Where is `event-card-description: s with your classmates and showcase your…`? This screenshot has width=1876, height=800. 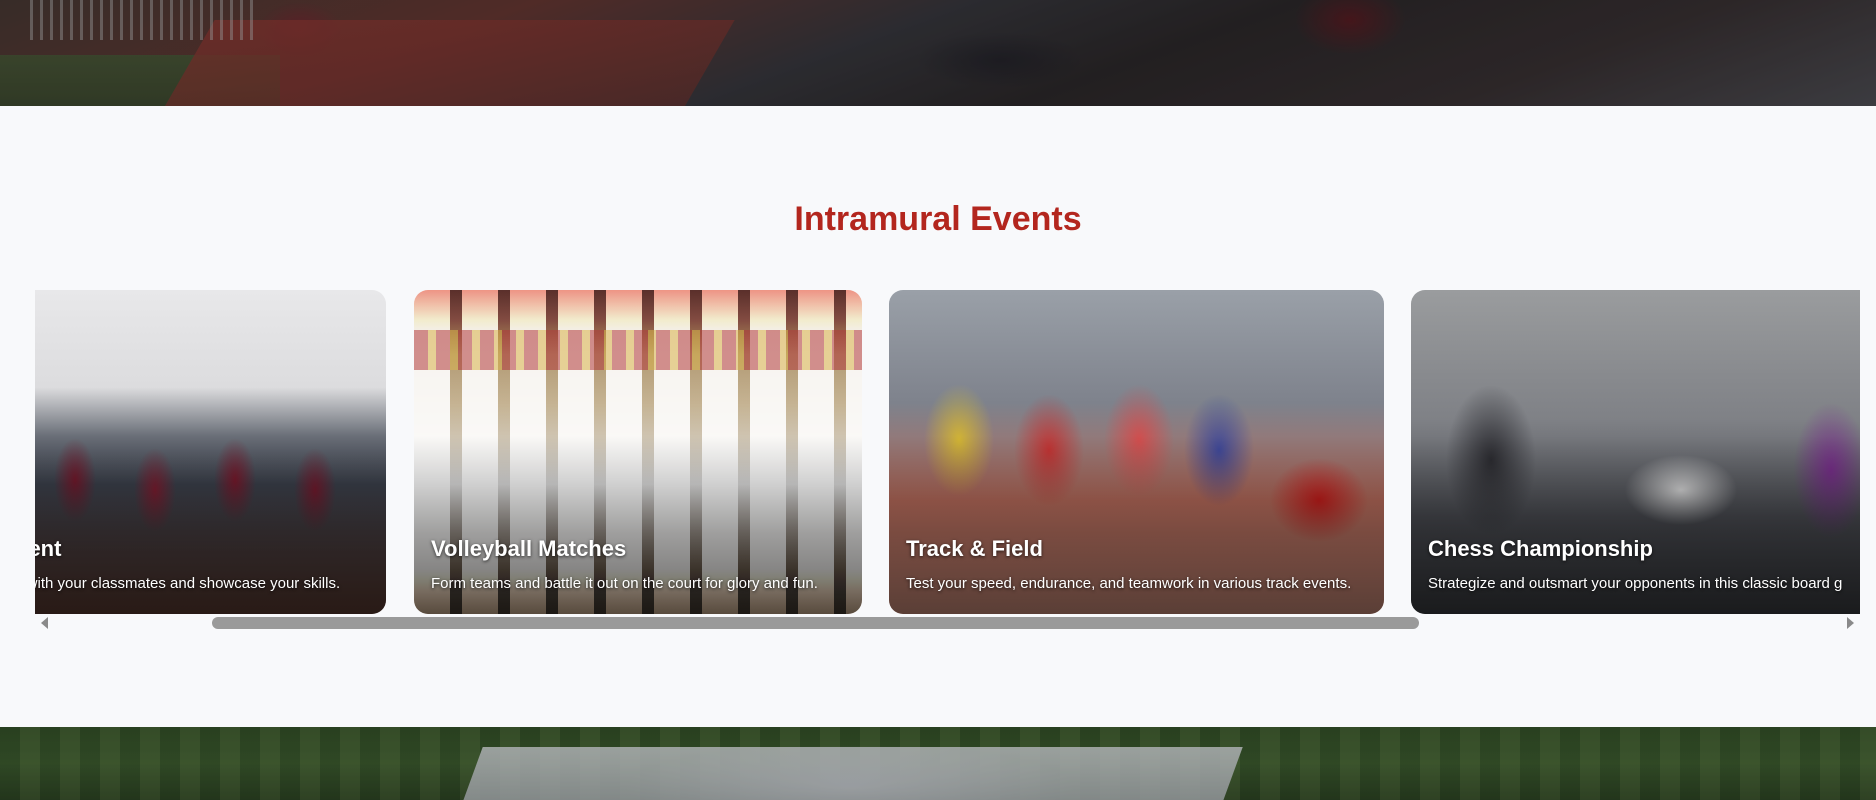 event-card-description: s with your classmates and showcase your… is located at coordinates (188, 583).